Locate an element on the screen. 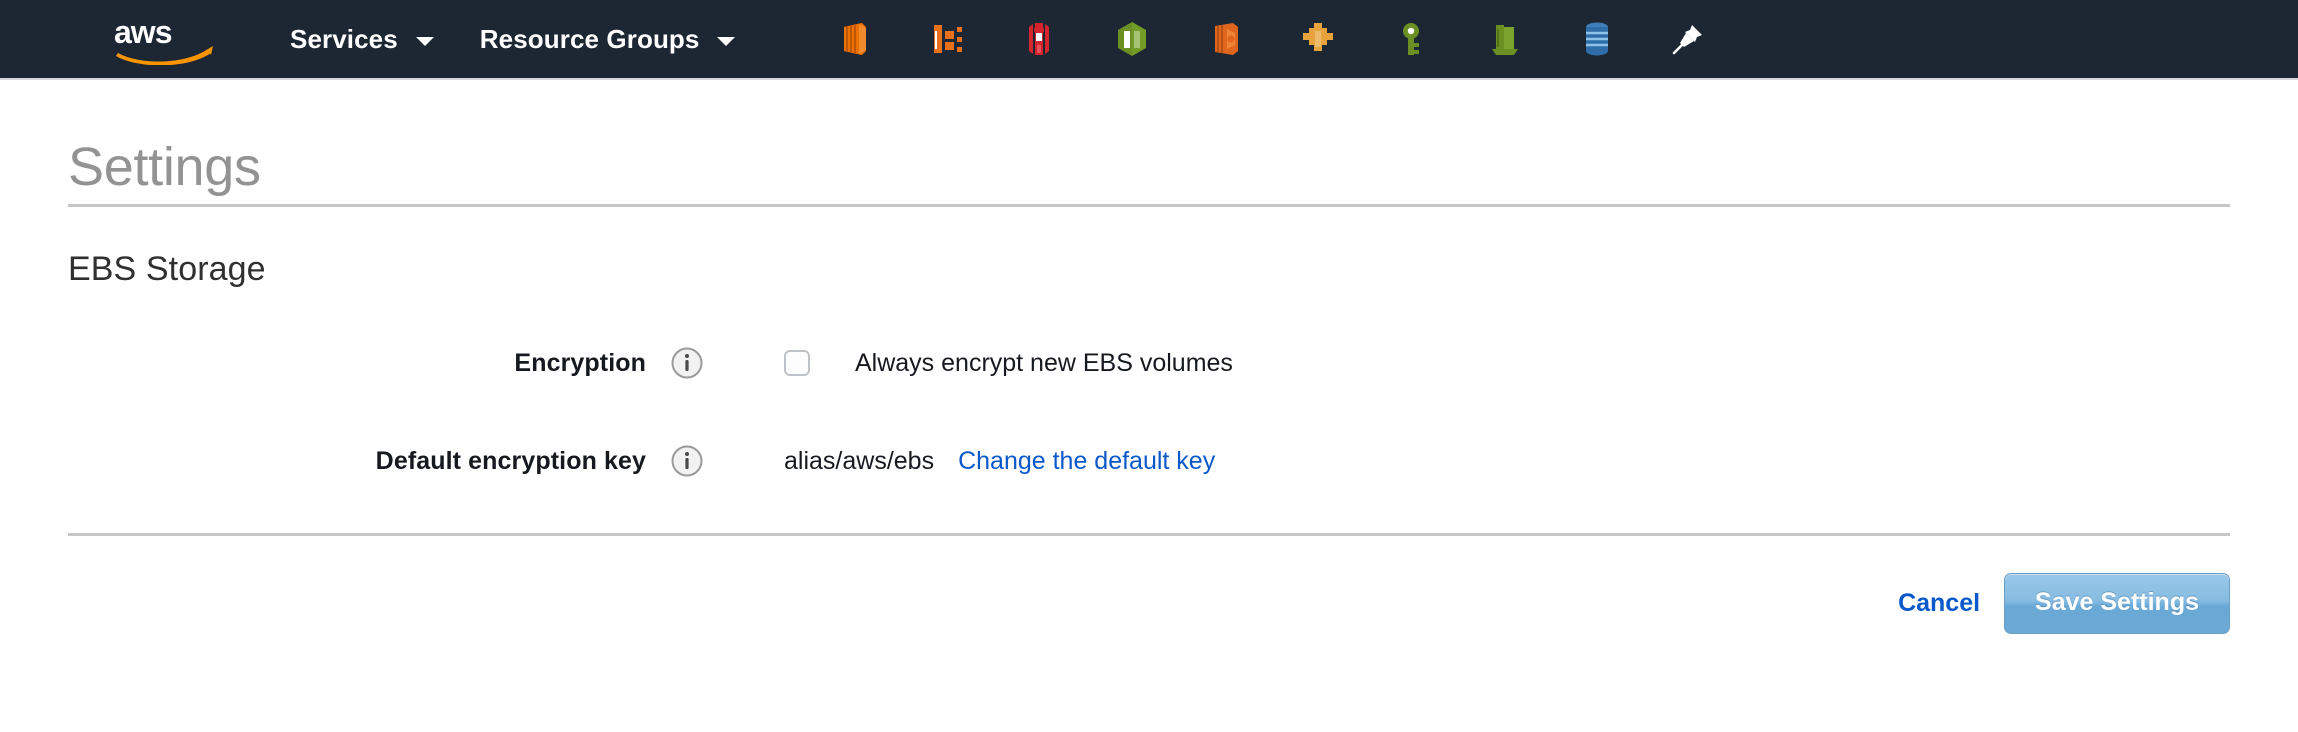  nav-resource-groups: Resource Groups is located at coordinates (608, 39).